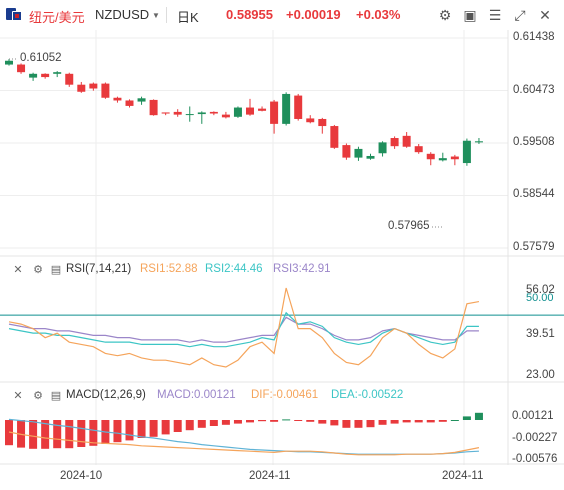 This screenshot has width=564, height=490. Describe the element at coordinates (535, 459) in the screenshot. I see `macd-tick-label: -0.00576` at that location.